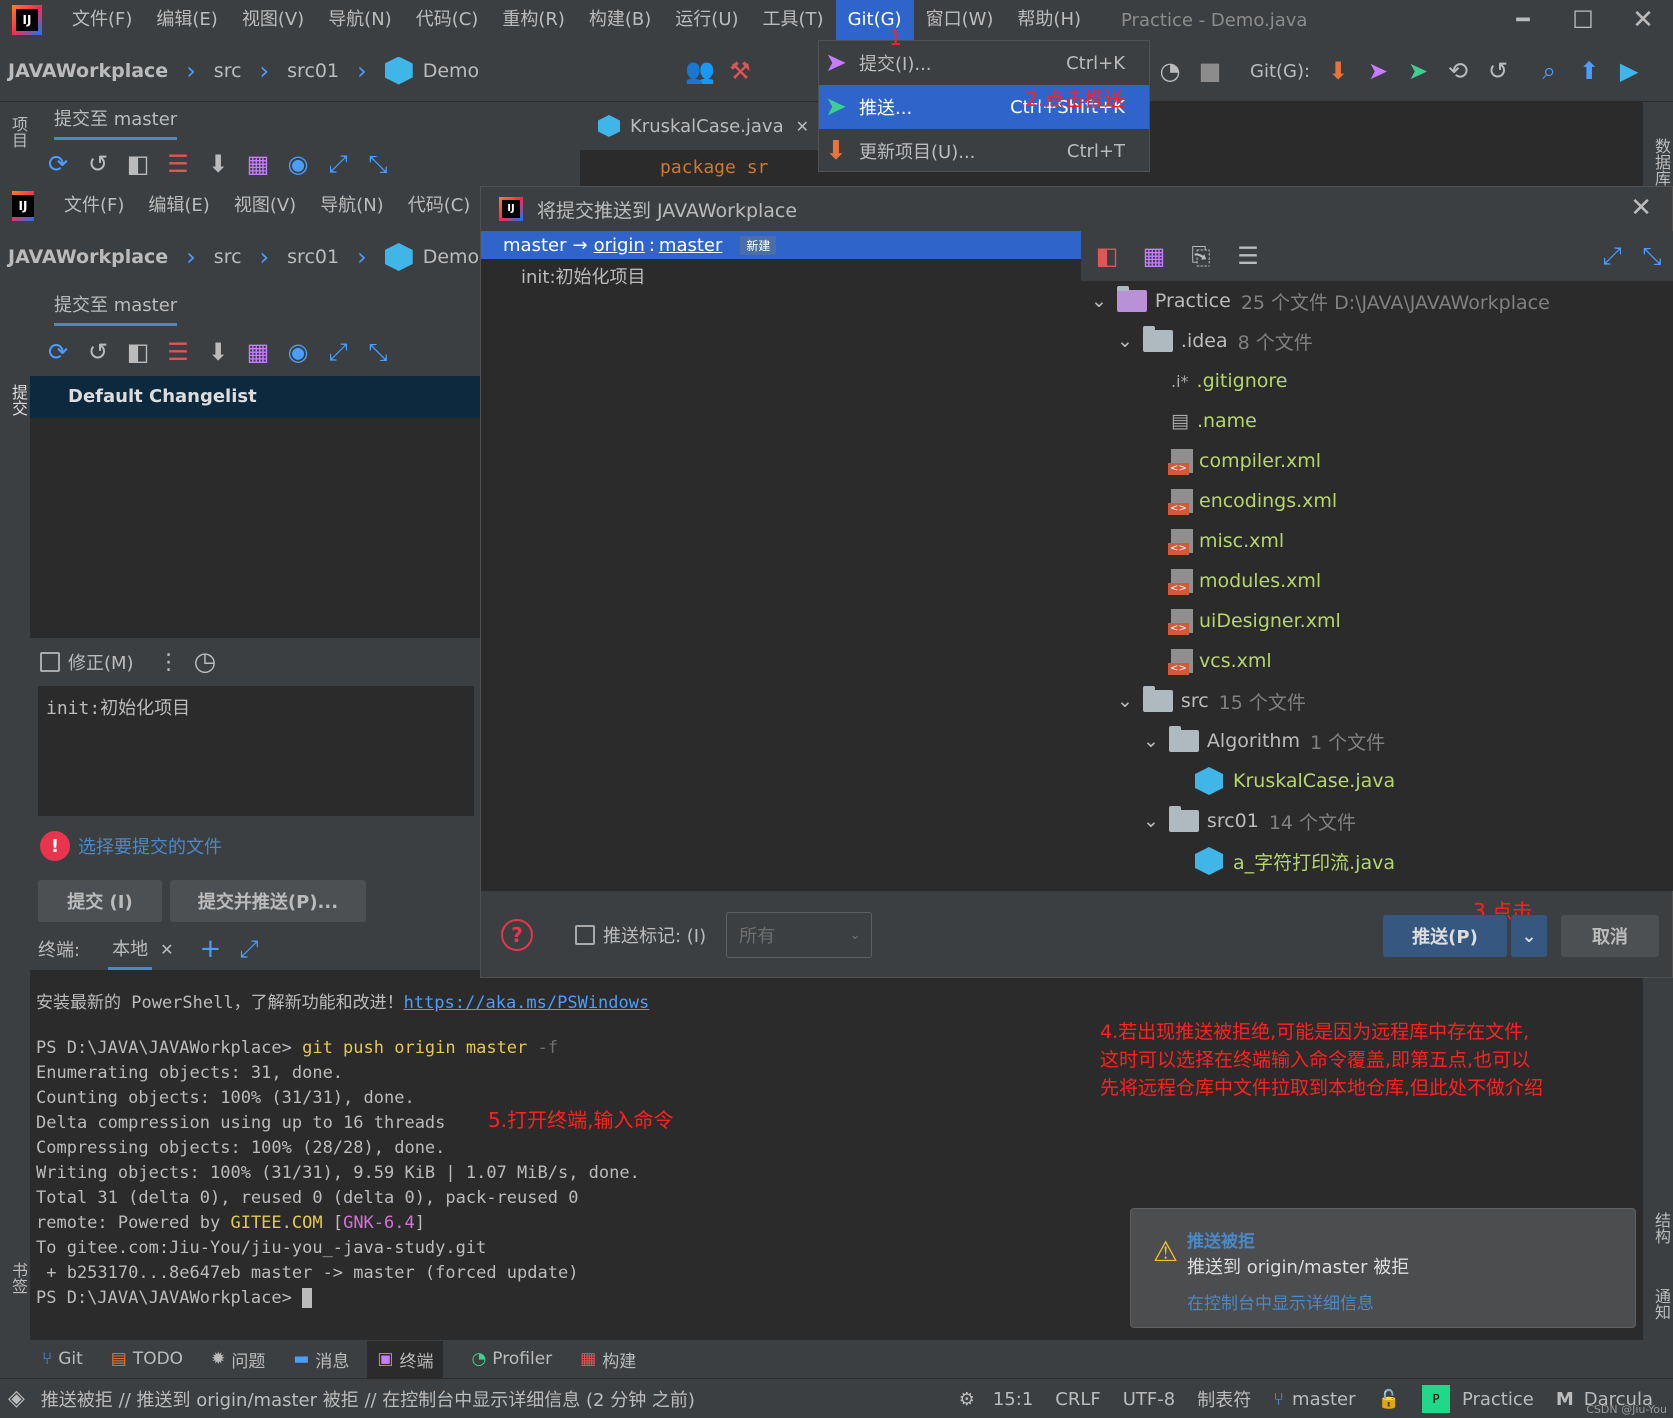  Describe the element at coordinates (793, 20) in the screenshot. I see `menu-tools: 工具(T)` at that location.